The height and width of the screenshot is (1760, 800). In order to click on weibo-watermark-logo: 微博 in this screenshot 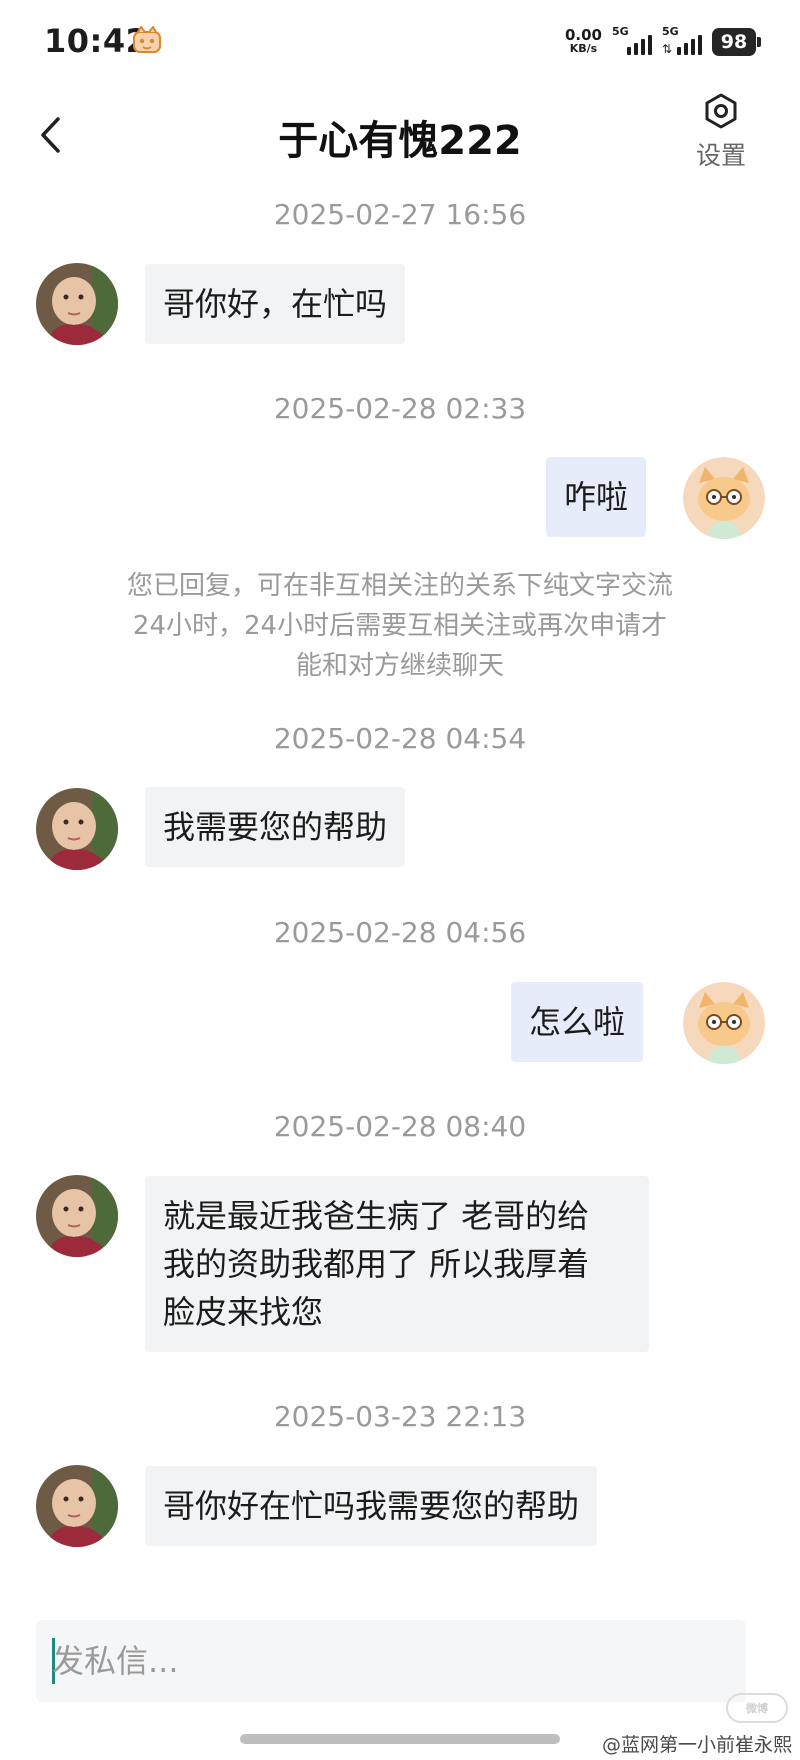, I will do `click(757, 1708)`.